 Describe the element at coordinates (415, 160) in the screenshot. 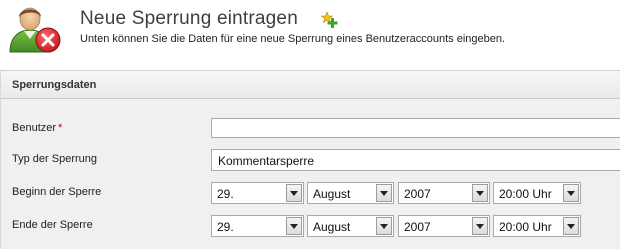

I see `lock-type-select: Kommentarsperre` at that location.